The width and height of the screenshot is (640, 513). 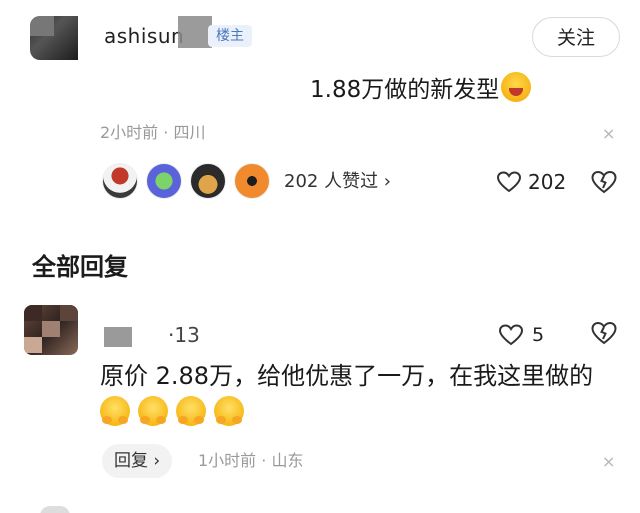 I want to click on username: ·13, so click(x=184, y=335).